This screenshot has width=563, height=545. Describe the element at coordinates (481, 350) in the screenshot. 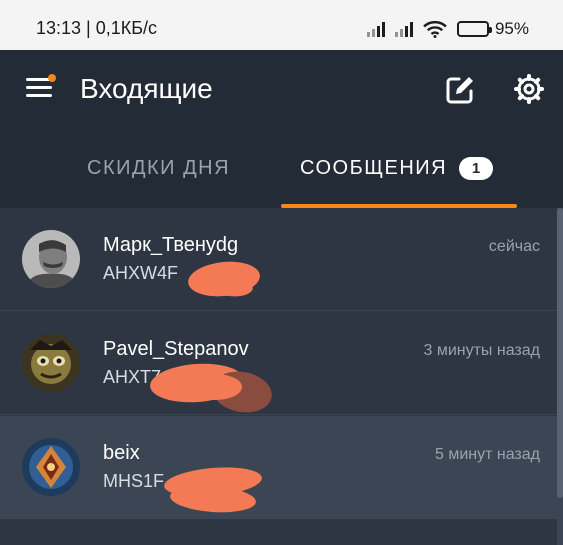

I see `message-time: 3 минуты назад` at that location.